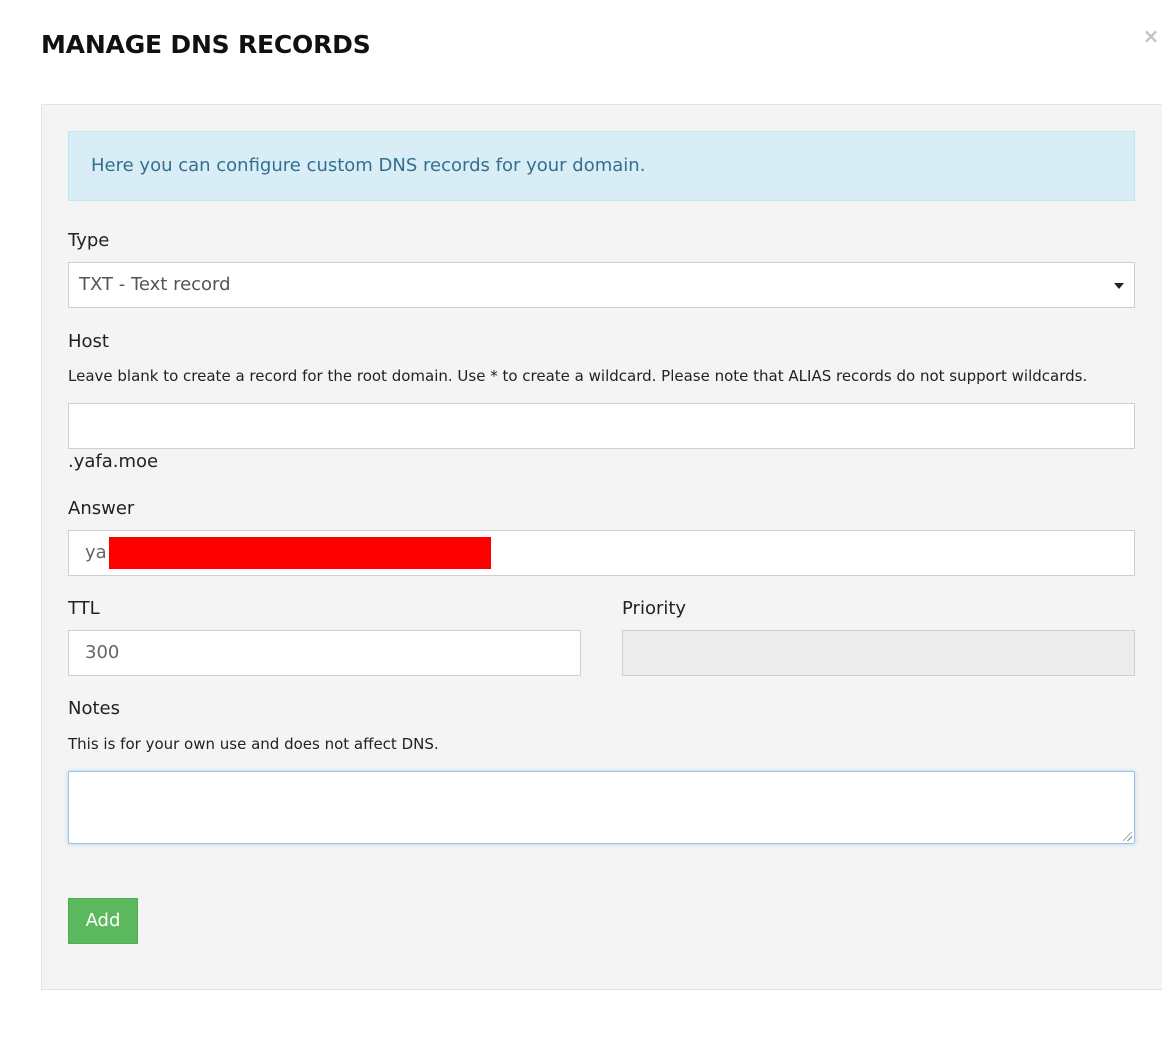 The height and width of the screenshot is (1043, 1162). Describe the element at coordinates (96, 552) in the screenshot. I see `answer-input-value: ya` at that location.